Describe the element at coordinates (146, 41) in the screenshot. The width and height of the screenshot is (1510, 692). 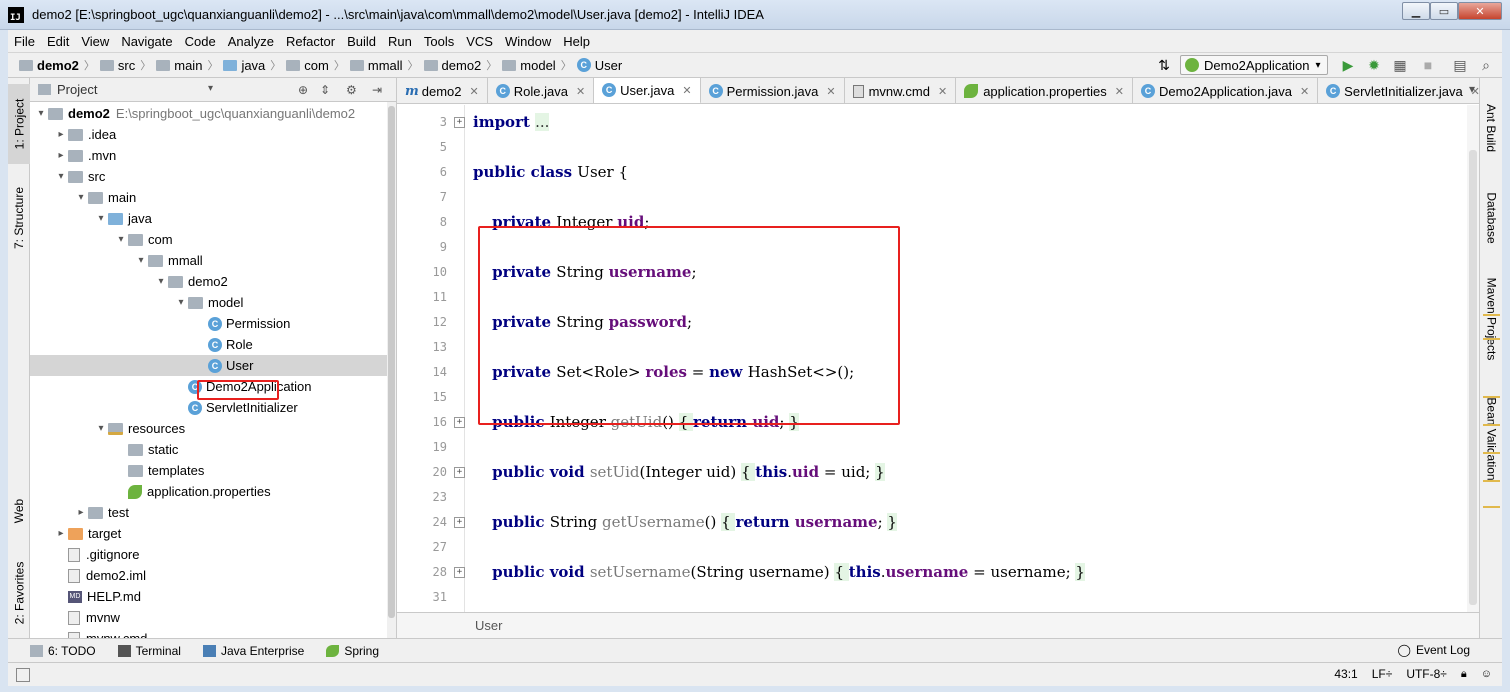
I see `menu-navigate: Navigate` at that location.